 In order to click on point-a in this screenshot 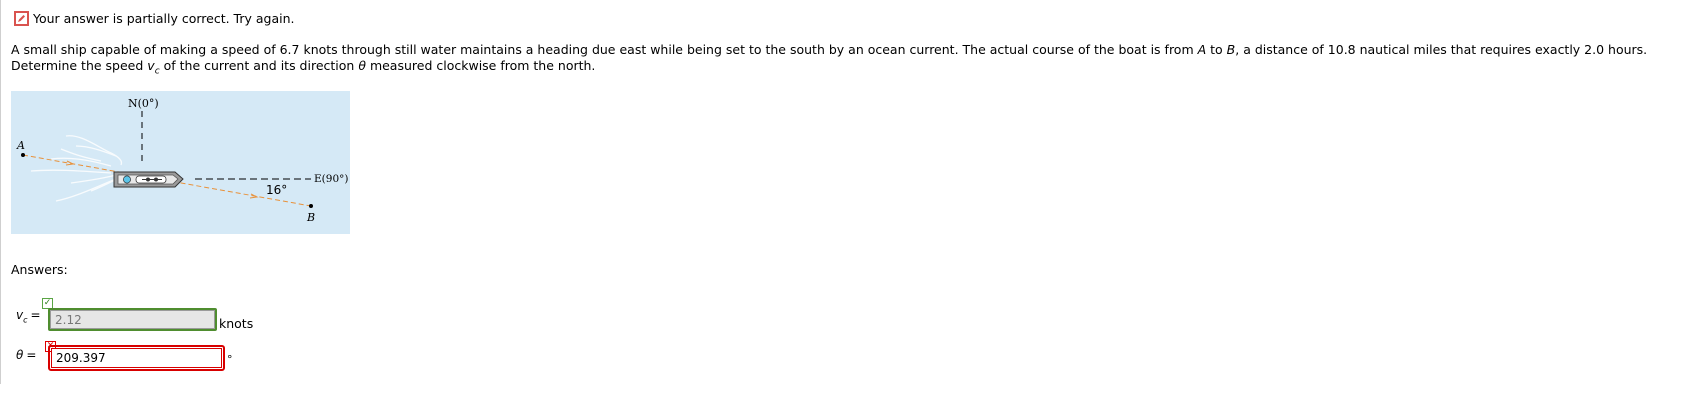, I will do `click(23, 155)`.